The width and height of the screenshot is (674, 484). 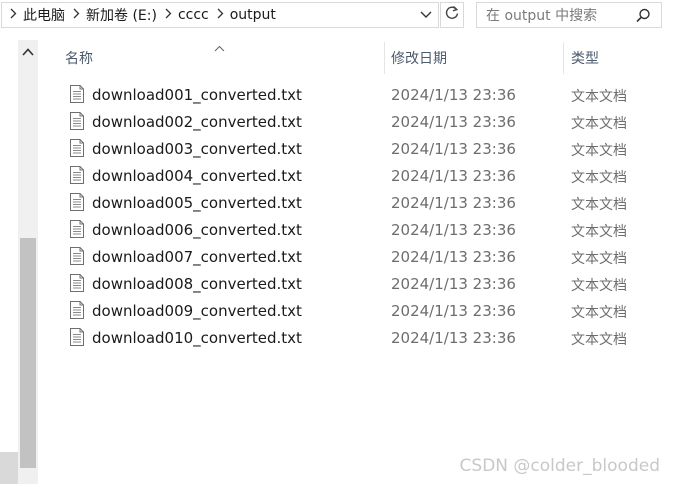 I want to click on scrollbar-thumb, so click(x=28, y=353).